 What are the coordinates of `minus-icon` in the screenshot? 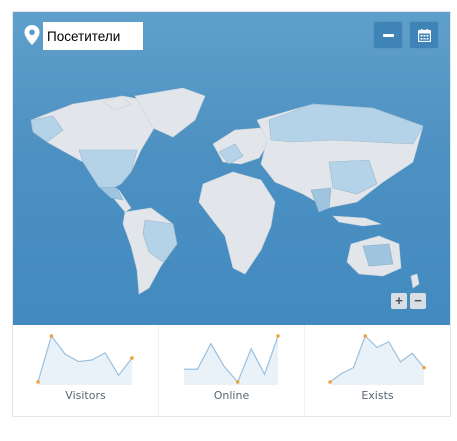 It's located at (388, 35).